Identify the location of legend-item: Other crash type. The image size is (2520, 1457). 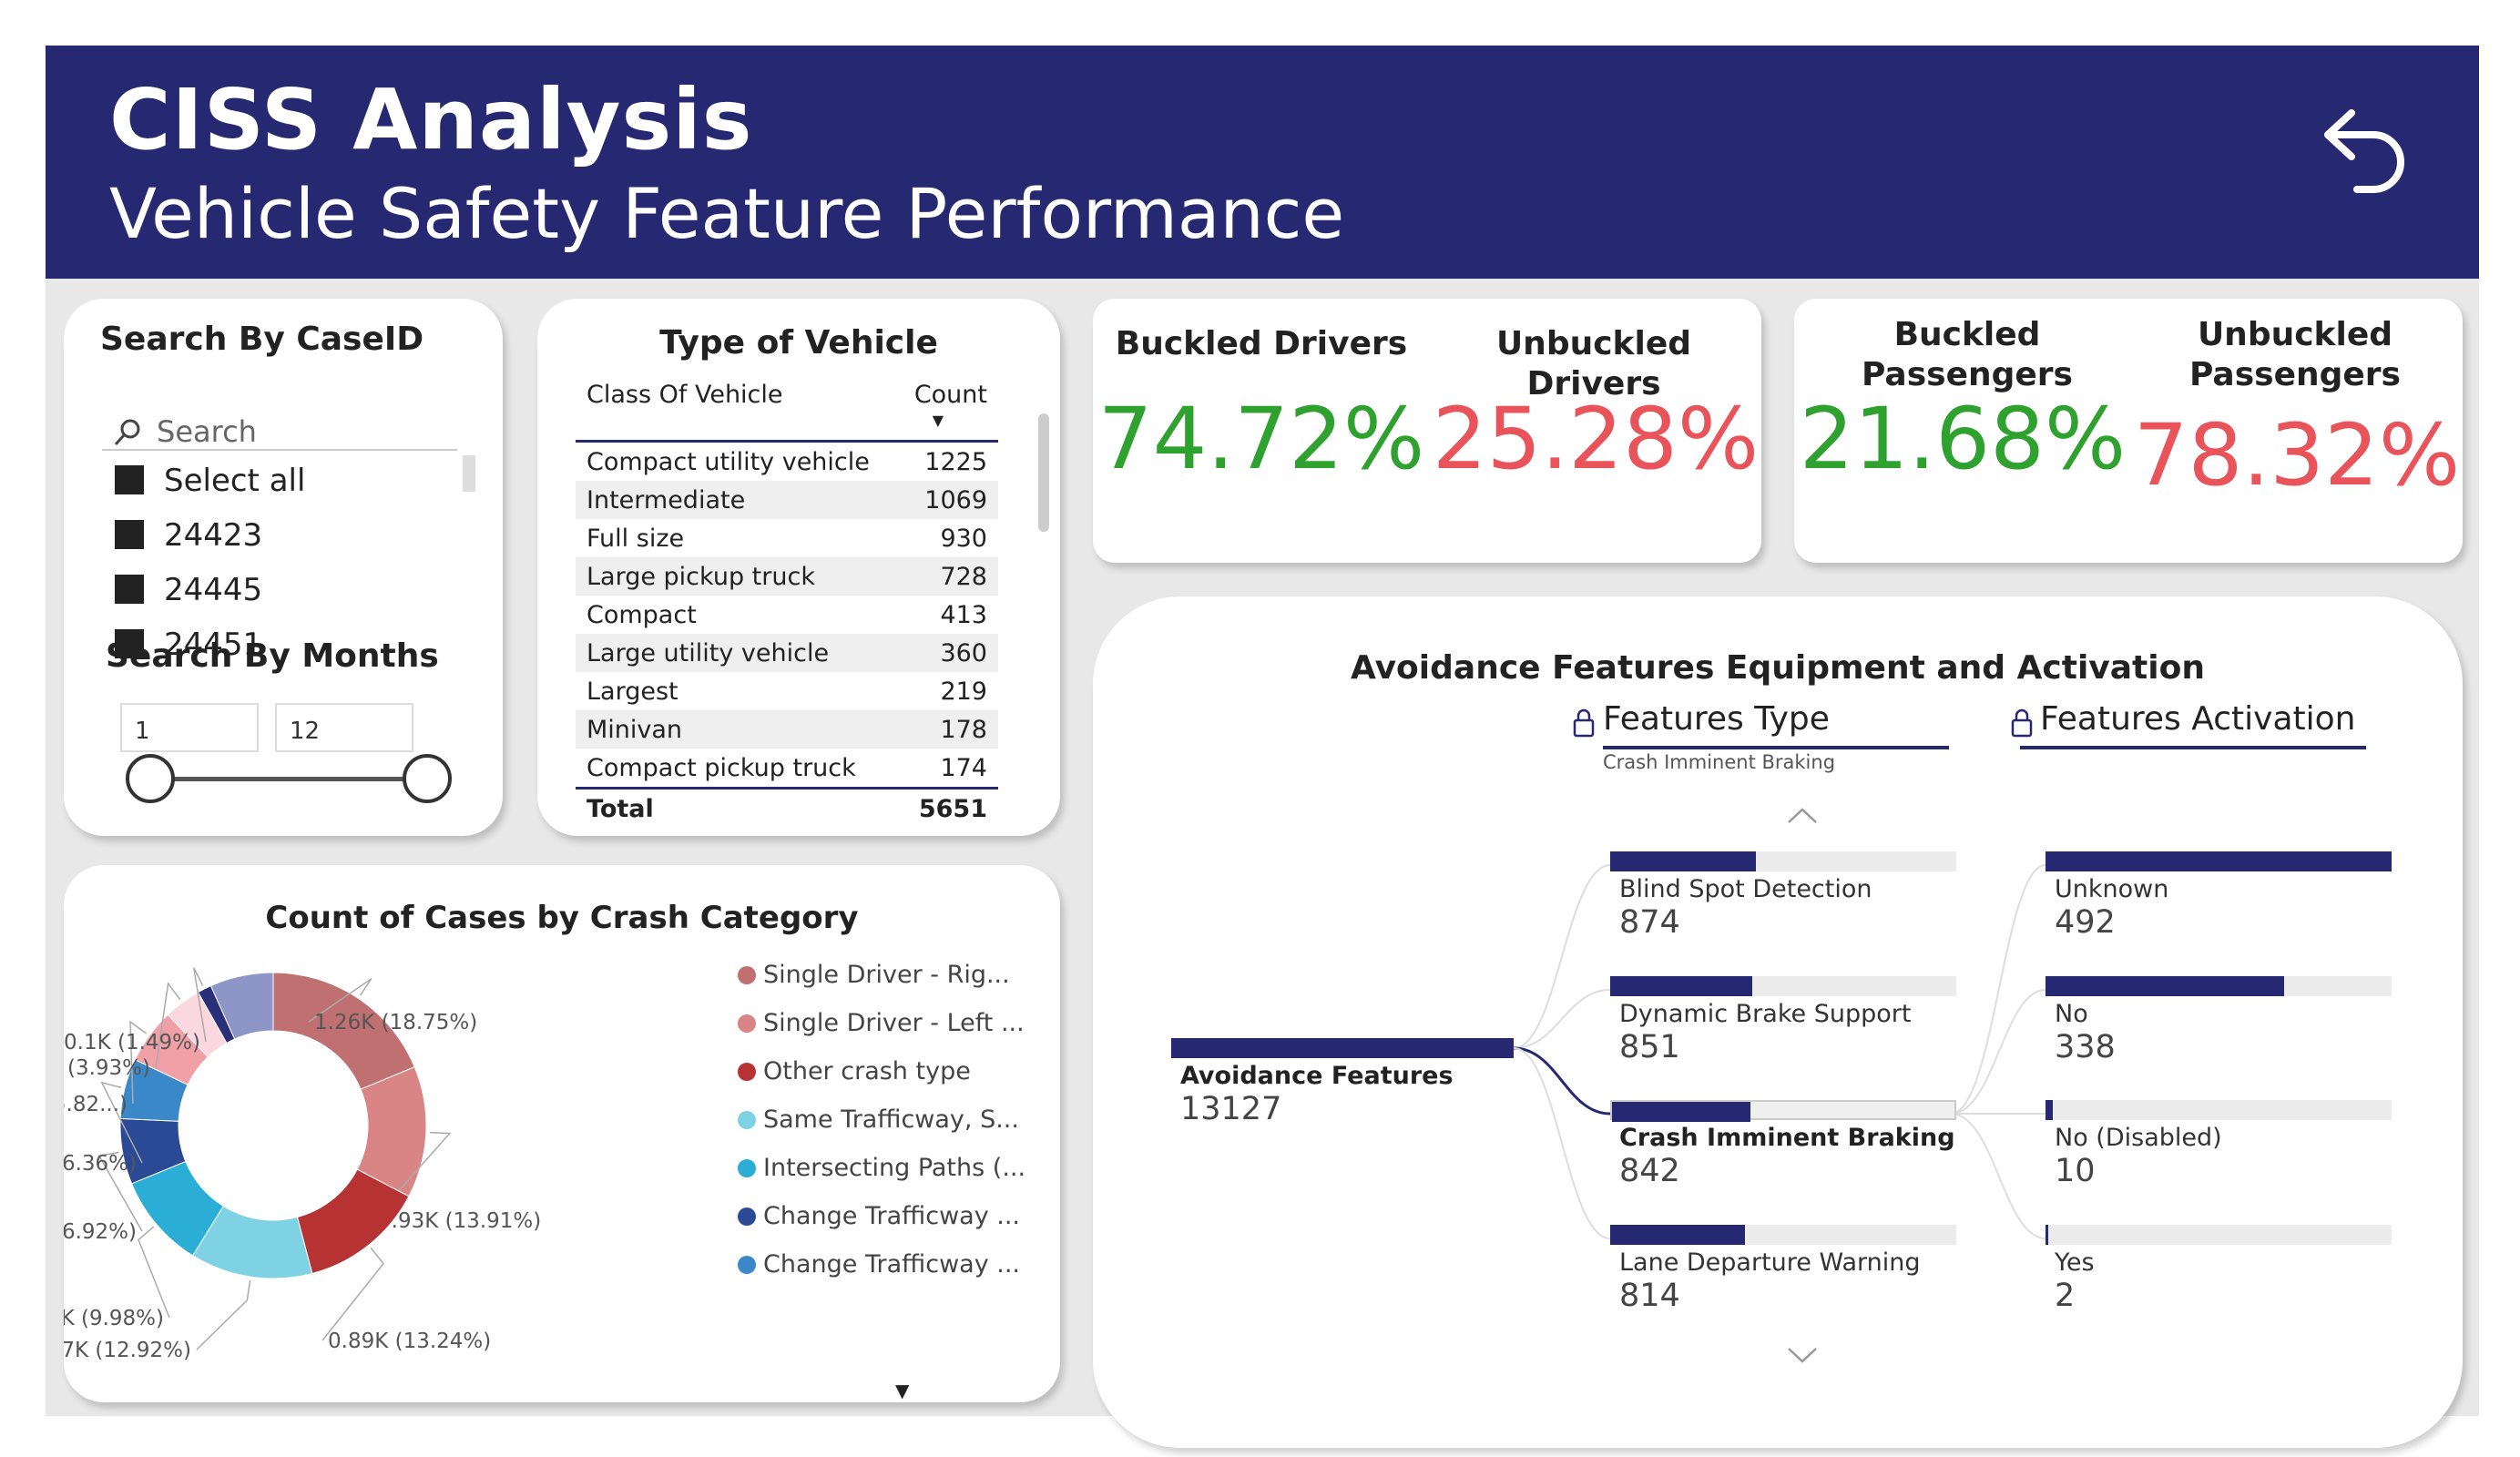
(881, 1081).